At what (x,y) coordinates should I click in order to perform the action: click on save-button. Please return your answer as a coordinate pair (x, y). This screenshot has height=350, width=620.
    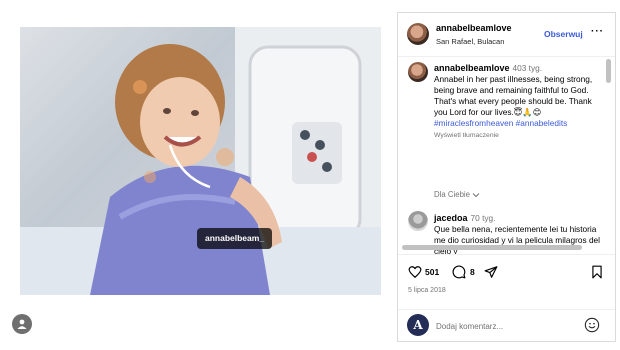
    Looking at the image, I should click on (597, 272).